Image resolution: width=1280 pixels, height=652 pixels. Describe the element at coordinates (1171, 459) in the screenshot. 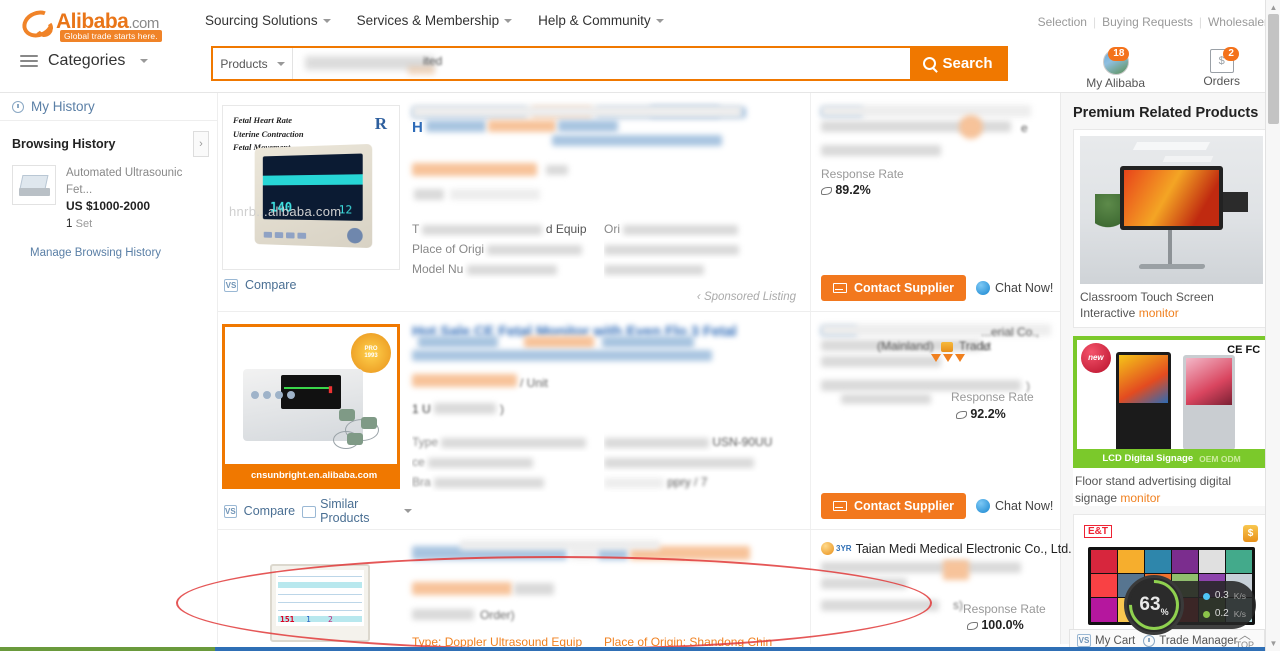

I see `signage-banner: LCD Digital Signage OEM ODM` at that location.